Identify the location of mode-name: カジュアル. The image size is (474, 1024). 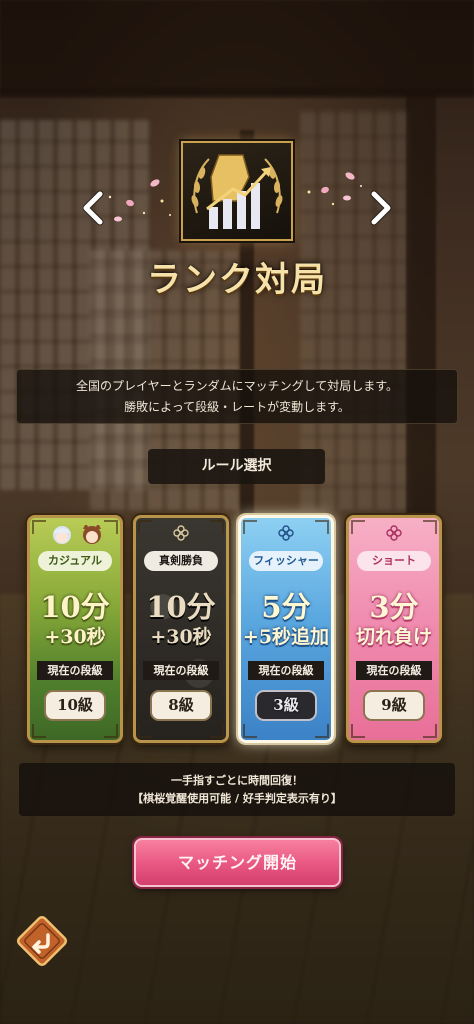
(75, 561).